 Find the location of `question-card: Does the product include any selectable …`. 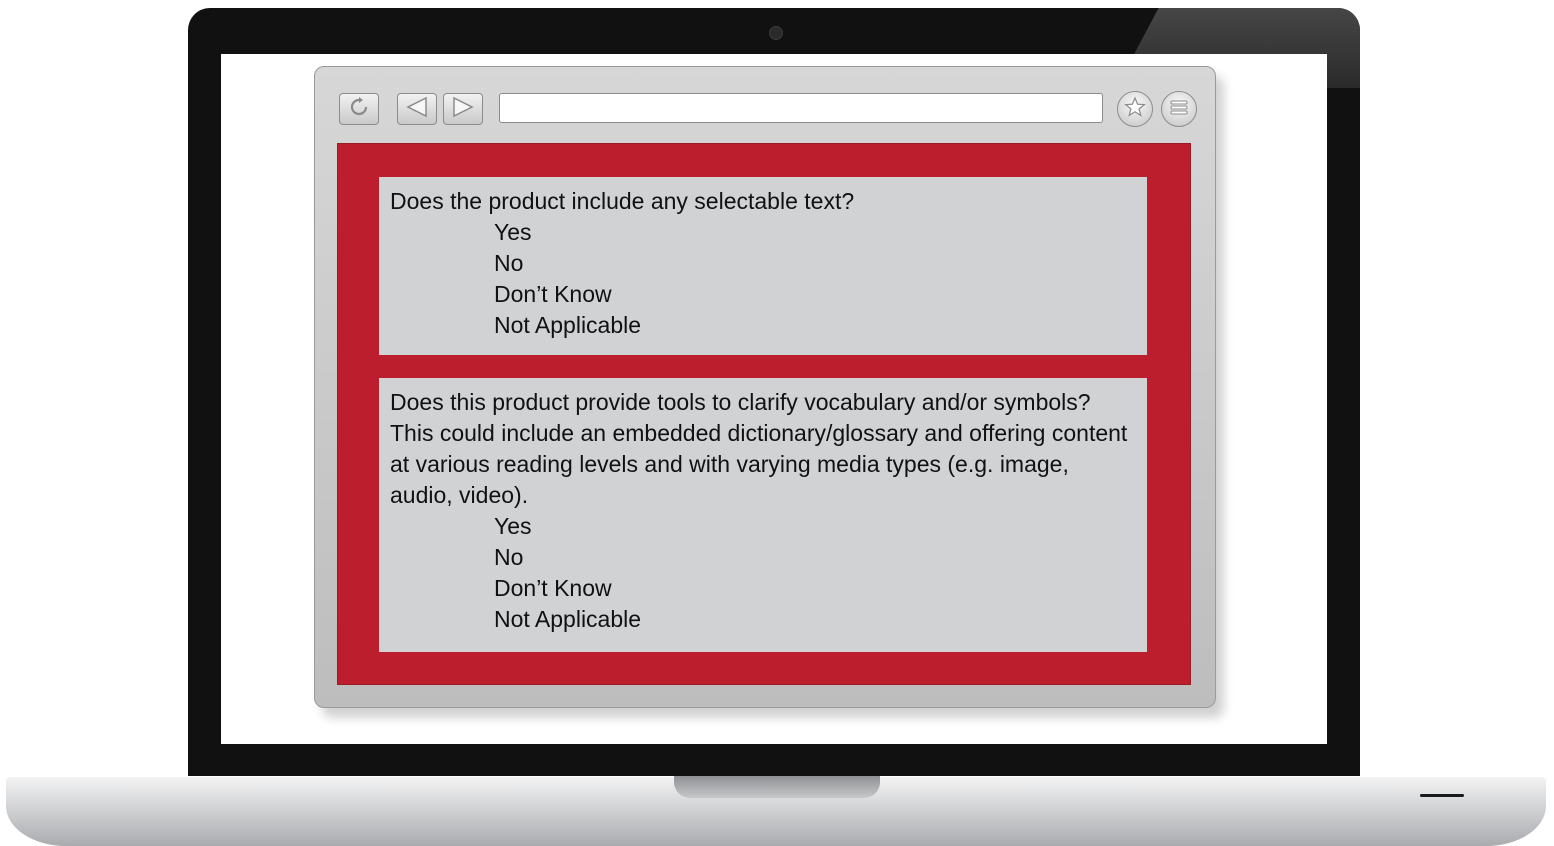

question-card: Does the product include any selectable … is located at coordinates (763, 266).